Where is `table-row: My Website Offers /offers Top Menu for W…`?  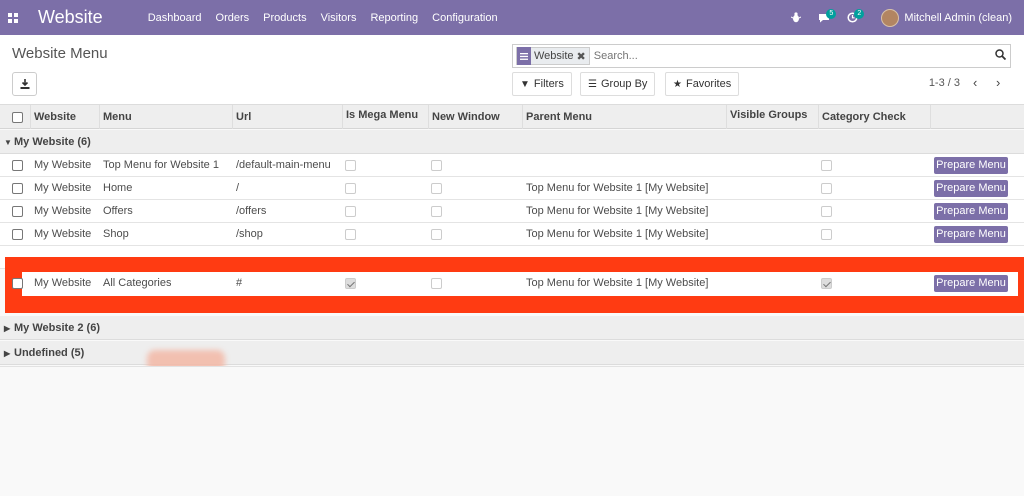
table-row: My Website Offers /offers Top Menu for W… is located at coordinates (512, 211).